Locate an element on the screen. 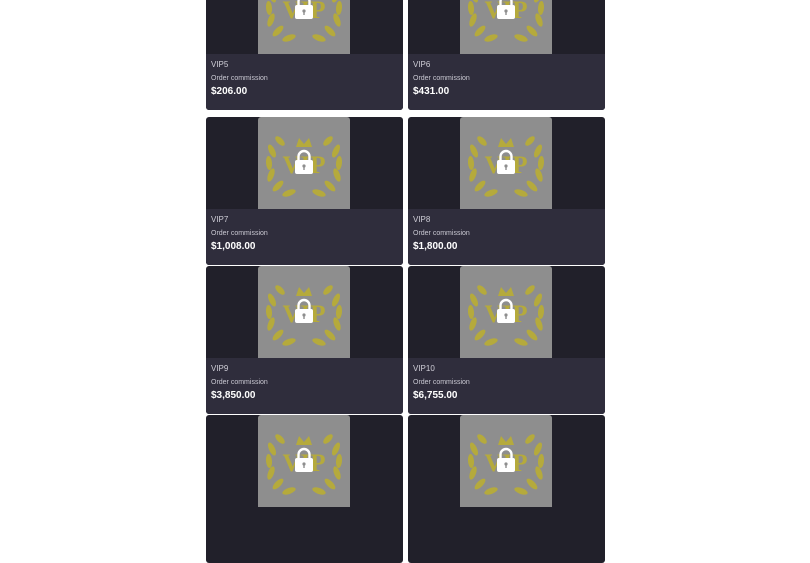 This screenshot has height=563, width=810. vip-card-9: VIP9 Order commission $3,850.00 is located at coordinates (304, 340).